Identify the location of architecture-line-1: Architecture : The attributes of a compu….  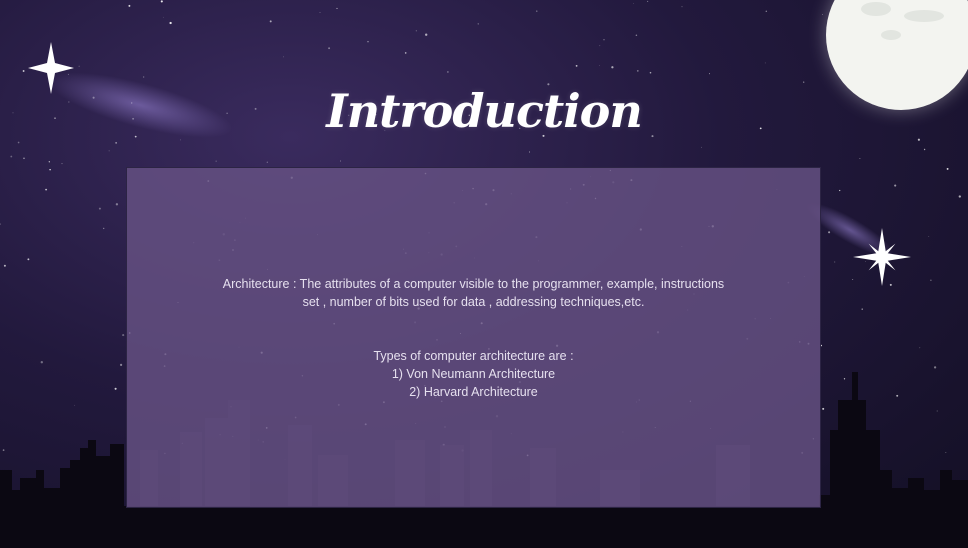
(473, 284).